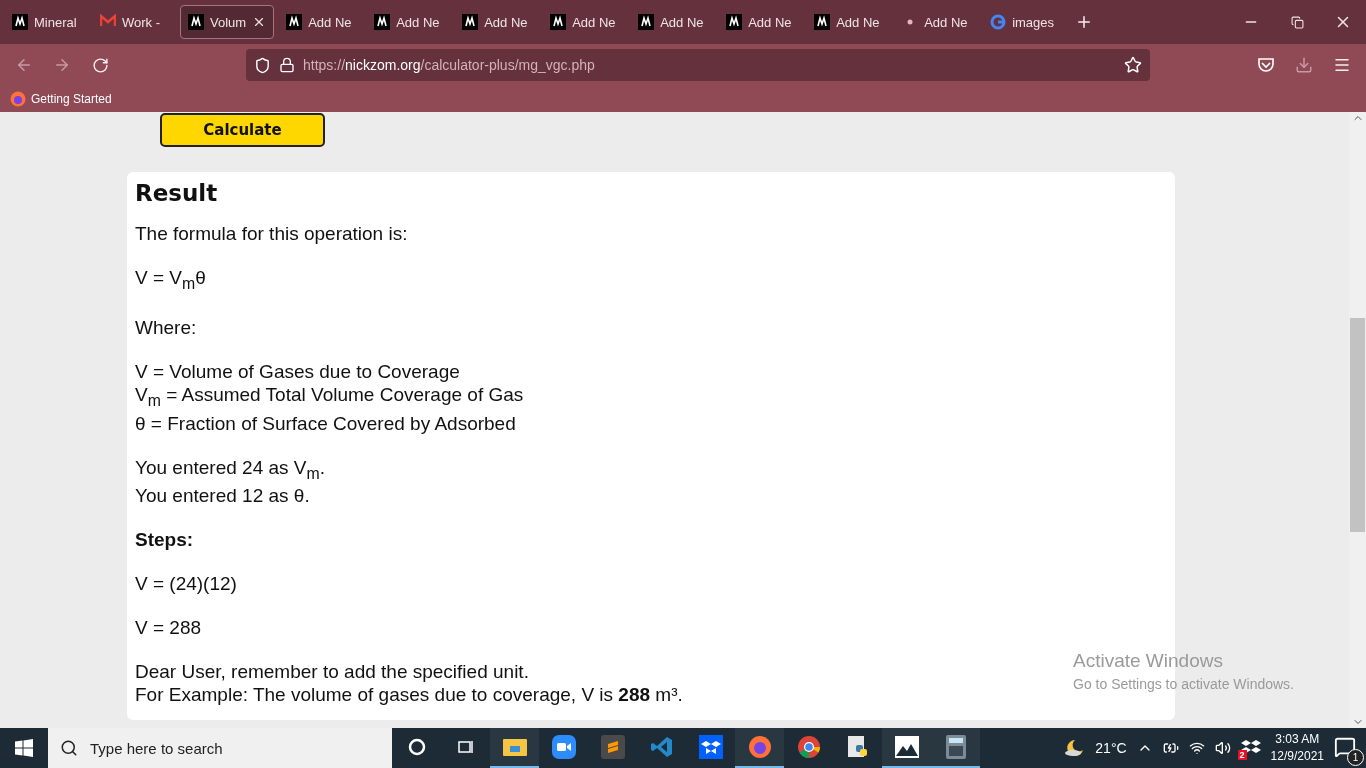 The image size is (1366, 768). Describe the element at coordinates (186, 584) in the screenshot. I see `result-text: V = (24)(12)` at that location.